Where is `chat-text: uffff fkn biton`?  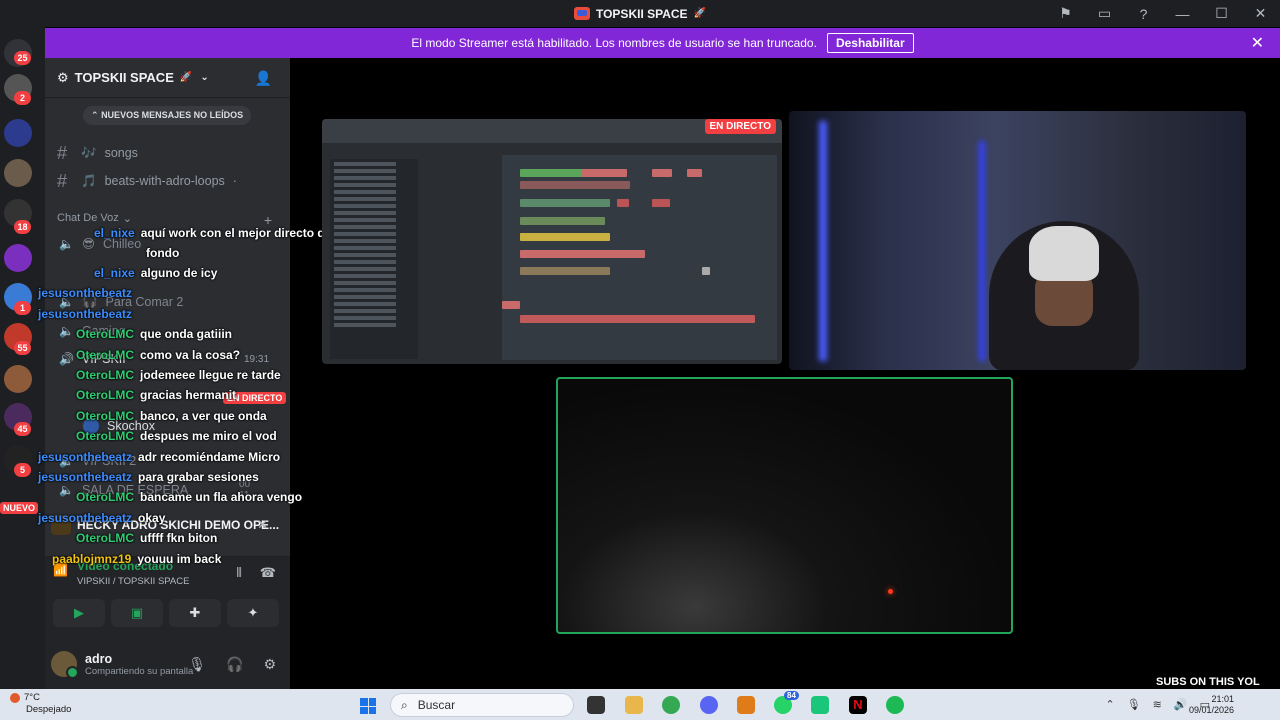 chat-text: uffff fkn biton is located at coordinates (179, 538).